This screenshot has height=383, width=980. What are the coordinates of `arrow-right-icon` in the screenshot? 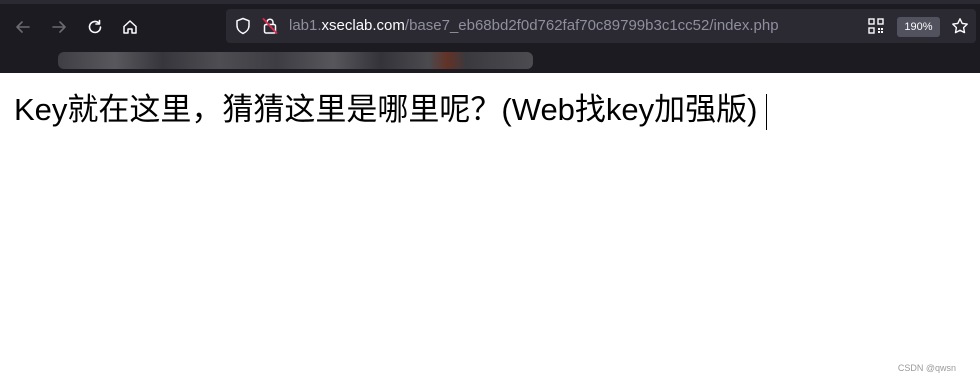 It's located at (59, 27).